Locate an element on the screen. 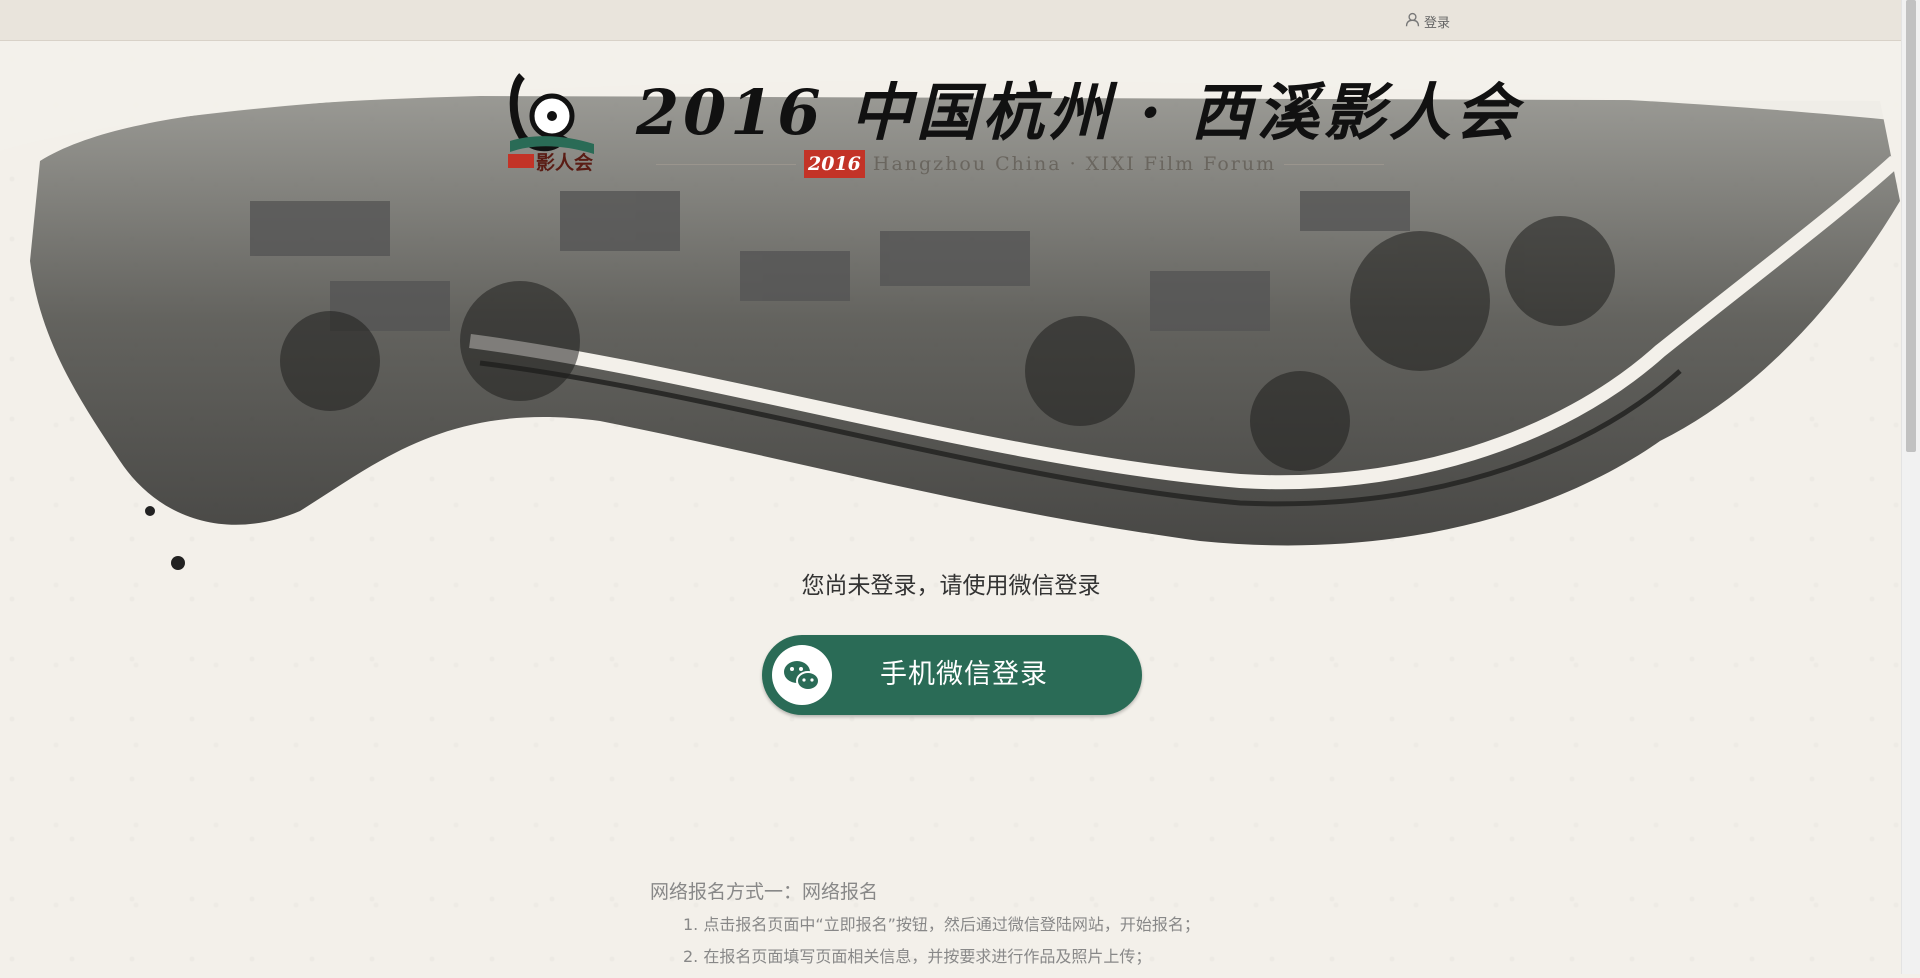  logo-caption: 影人会 is located at coordinates (565, 163).